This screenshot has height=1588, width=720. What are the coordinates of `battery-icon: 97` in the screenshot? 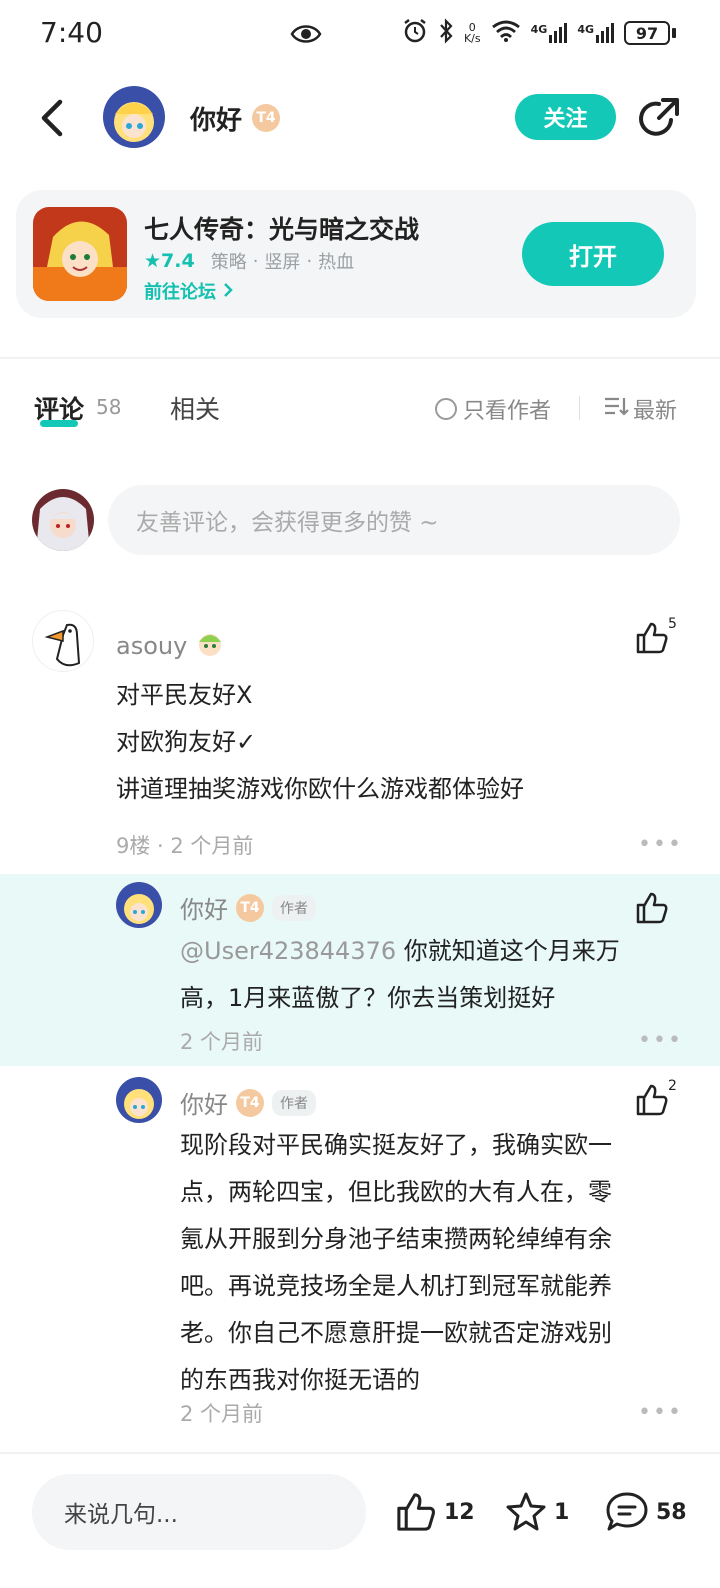 It's located at (650, 33).